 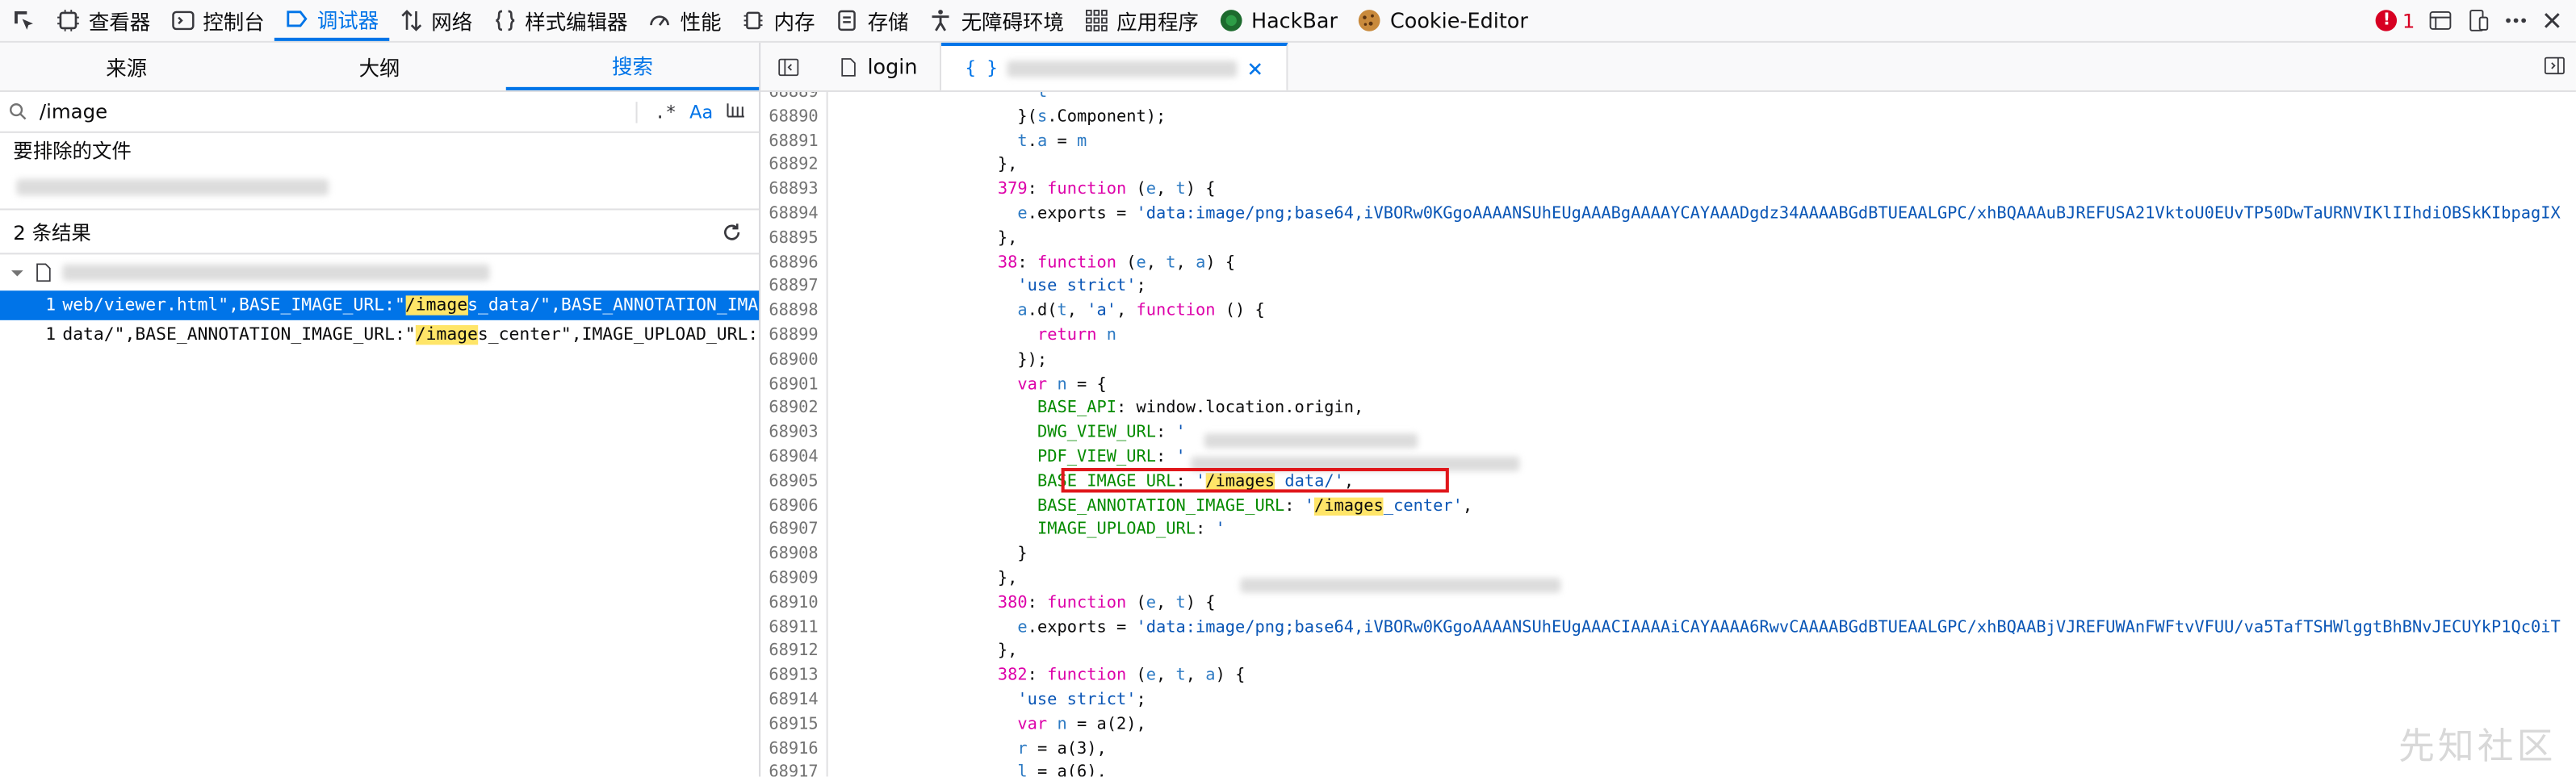 I want to click on line-number: 68890, so click(x=793, y=119).